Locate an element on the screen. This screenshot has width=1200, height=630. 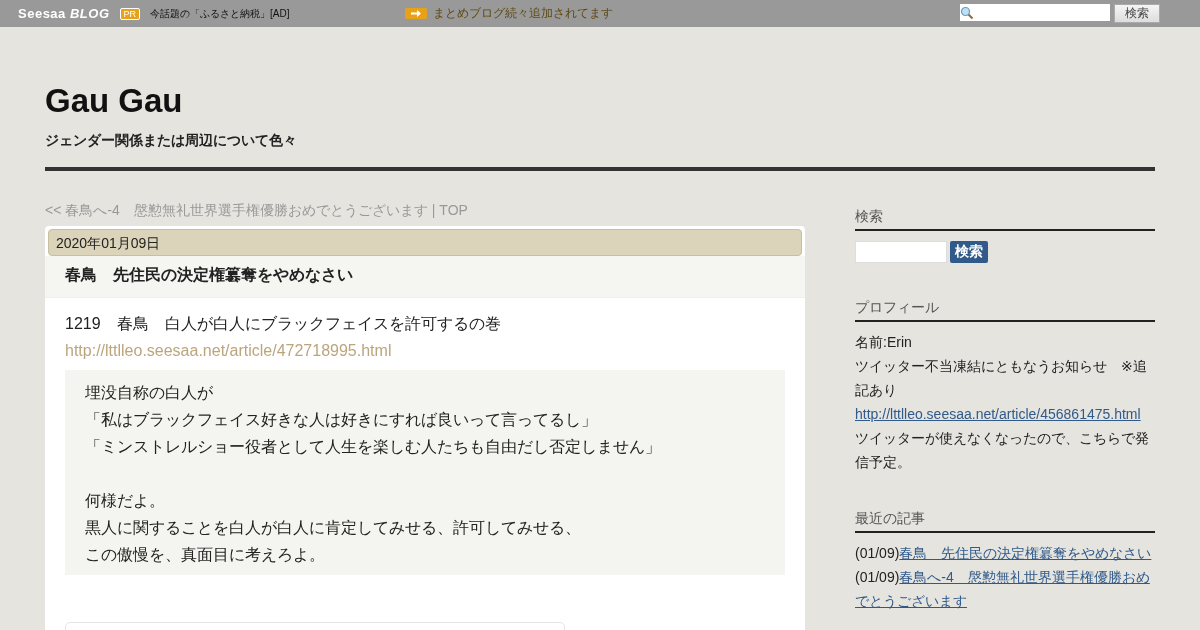
sidebar-heading: プロフィール is located at coordinates (1005, 310).